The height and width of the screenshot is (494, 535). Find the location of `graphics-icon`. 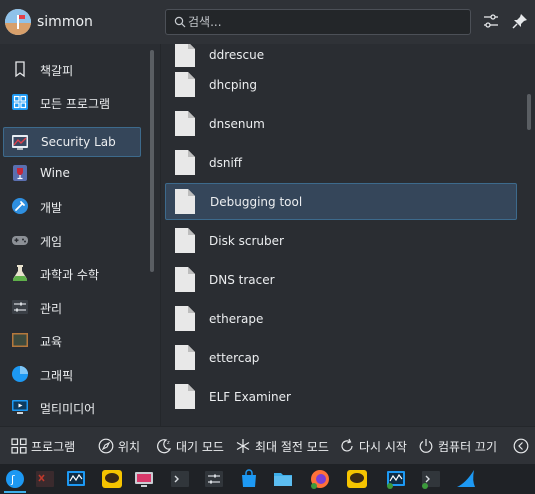

graphics-icon is located at coordinates (20, 374).